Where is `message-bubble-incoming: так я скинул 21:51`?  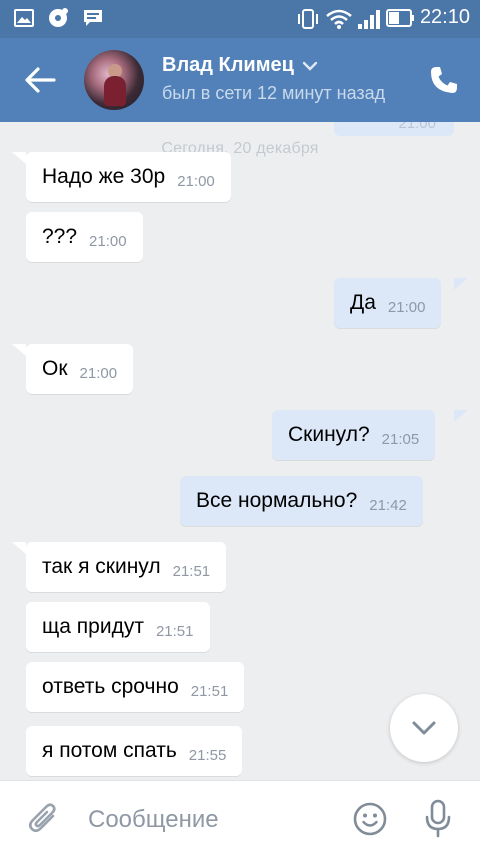 message-bubble-incoming: так я скинул 21:51 is located at coordinates (126, 567).